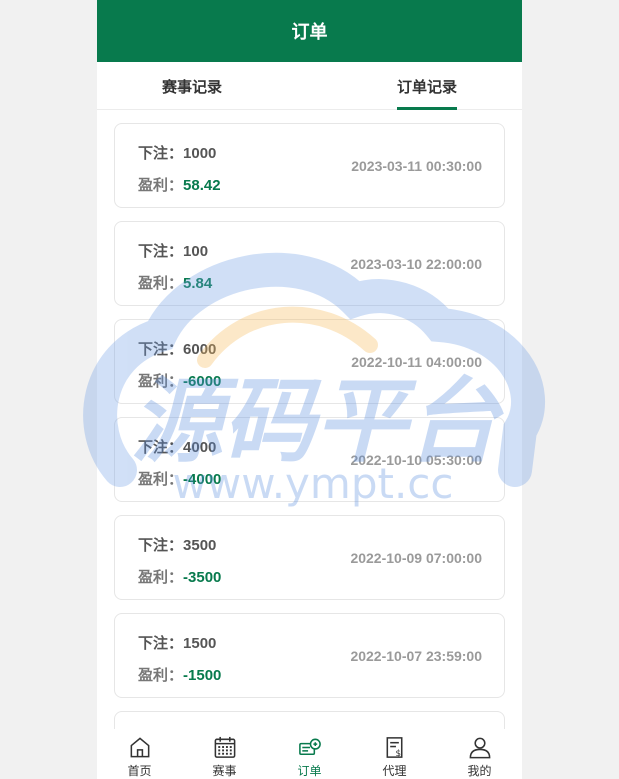 The height and width of the screenshot is (779, 619). I want to click on bet-amount: 6000, so click(200, 349).